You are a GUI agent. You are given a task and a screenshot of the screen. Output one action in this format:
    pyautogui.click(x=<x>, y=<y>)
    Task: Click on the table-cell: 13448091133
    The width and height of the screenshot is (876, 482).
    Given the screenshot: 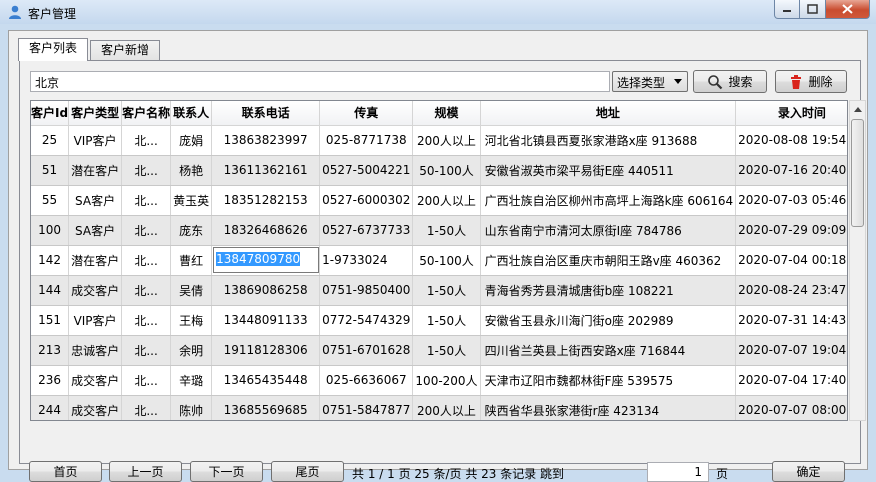 What is the action you would take?
    pyautogui.click(x=266, y=320)
    